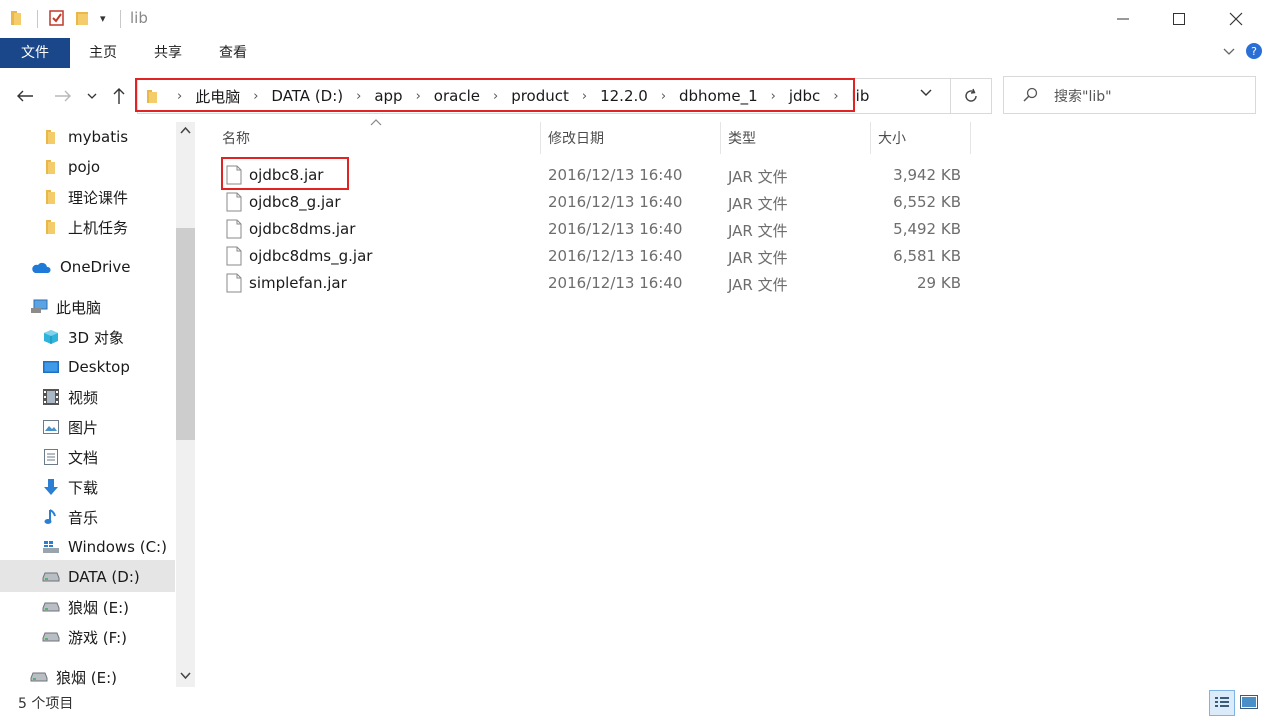 The width and height of the screenshot is (1269, 717). What do you see at coordinates (51, 487) in the screenshot?
I see `downloads-icon` at bounding box center [51, 487].